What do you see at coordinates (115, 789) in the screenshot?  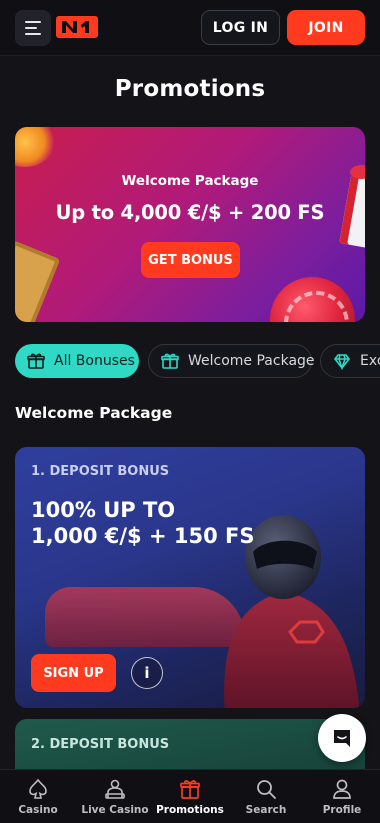 I see `dealer-icon` at bounding box center [115, 789].